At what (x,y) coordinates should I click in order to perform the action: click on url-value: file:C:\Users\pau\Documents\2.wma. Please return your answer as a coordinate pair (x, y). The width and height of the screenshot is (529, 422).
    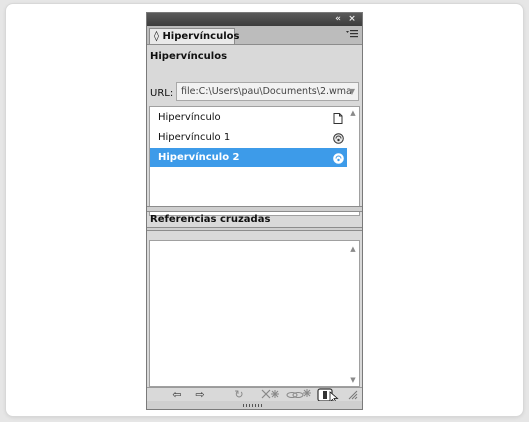
    Looking at the image, I should click on (266, 91).